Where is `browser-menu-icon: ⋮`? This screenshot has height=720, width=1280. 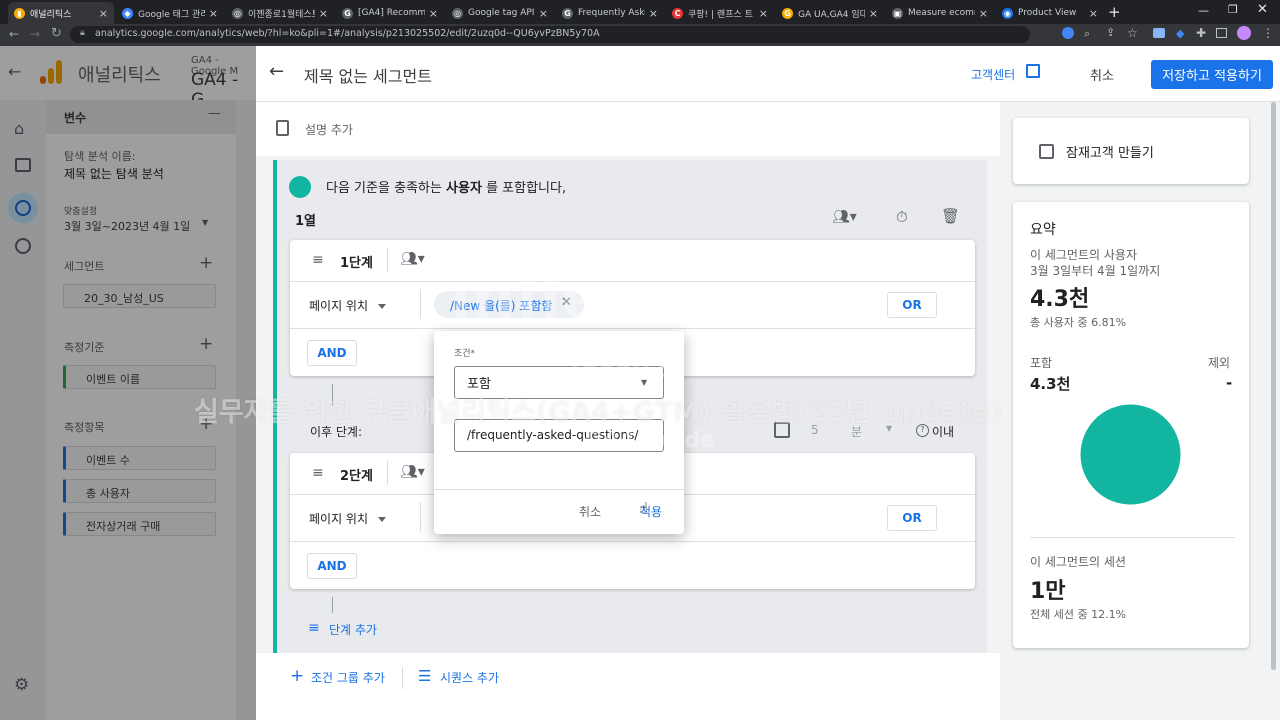 browser-menu-icon: ⋮ is located at coordinates (1268, 33).